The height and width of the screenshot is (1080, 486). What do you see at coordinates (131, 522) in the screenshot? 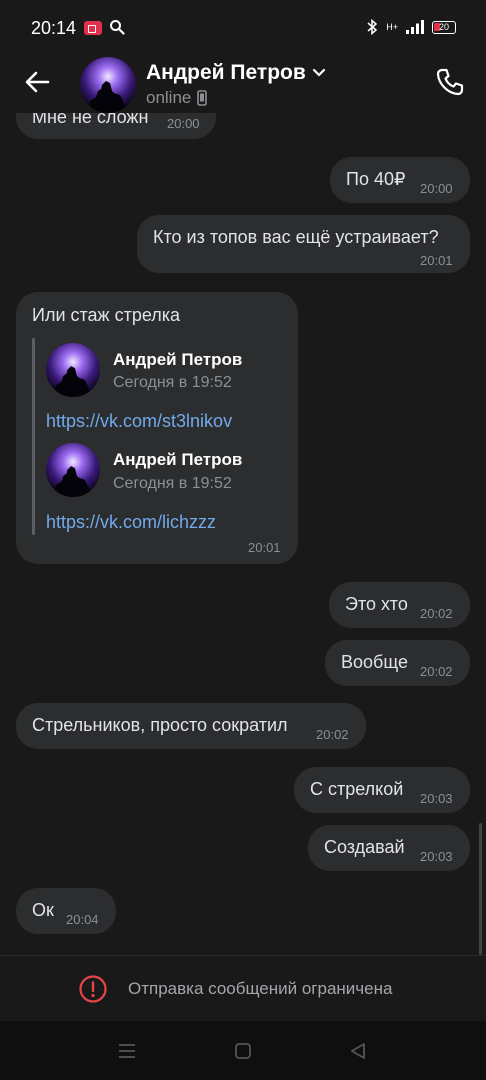
I see `forwarded-link: https://vk.com/lichzzz` at bounding box center [131, 522].